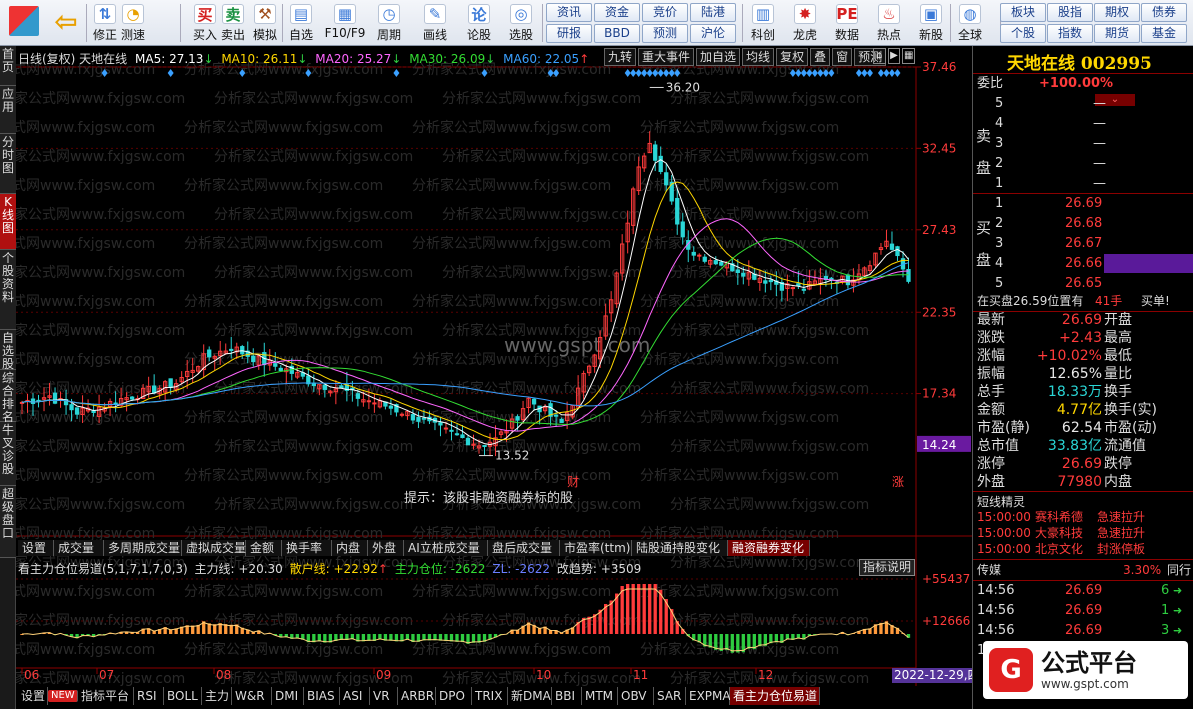 This screenshot has height=709, width=1193. What do you see at coordinates (66, 23) in the screenshot?
I see `back-button: ⇦` at bounding box center [66, 23].